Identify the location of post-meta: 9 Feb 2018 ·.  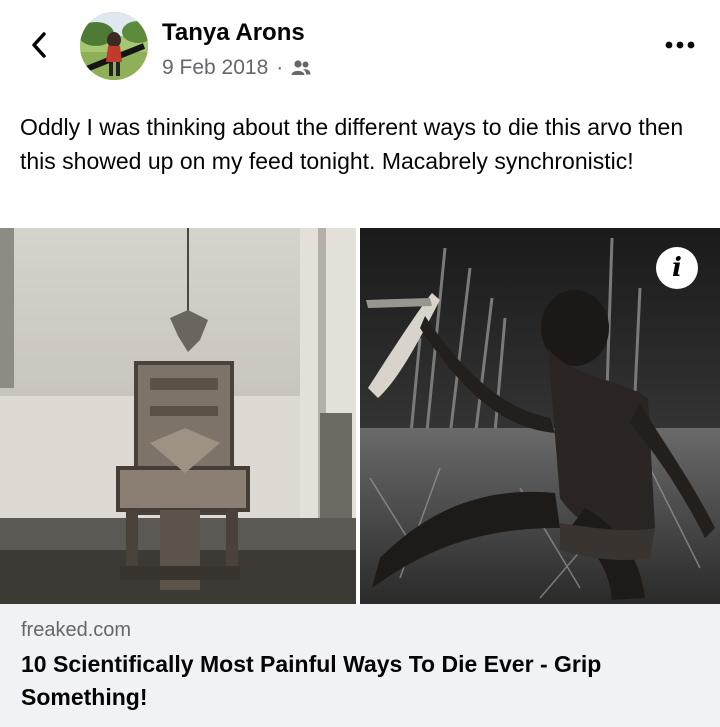
(236, 68).